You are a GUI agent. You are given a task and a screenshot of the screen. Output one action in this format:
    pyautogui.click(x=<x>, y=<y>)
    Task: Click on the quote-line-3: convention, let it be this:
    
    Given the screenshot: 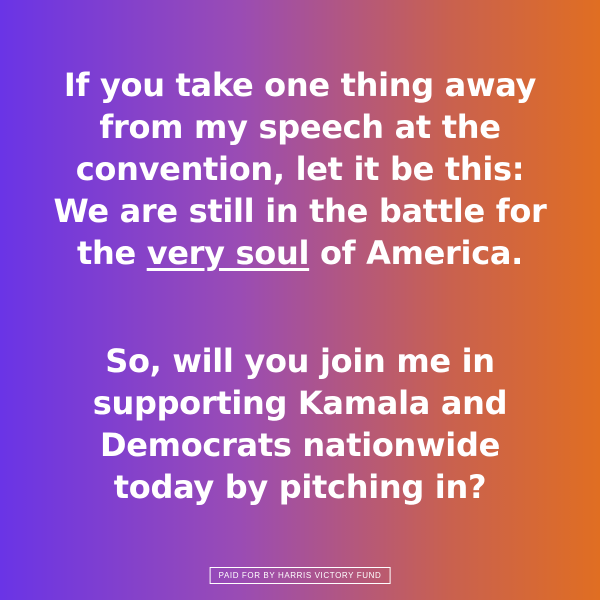 What is the action you would take?
    pyautogui.click(x=300, y=169)
    